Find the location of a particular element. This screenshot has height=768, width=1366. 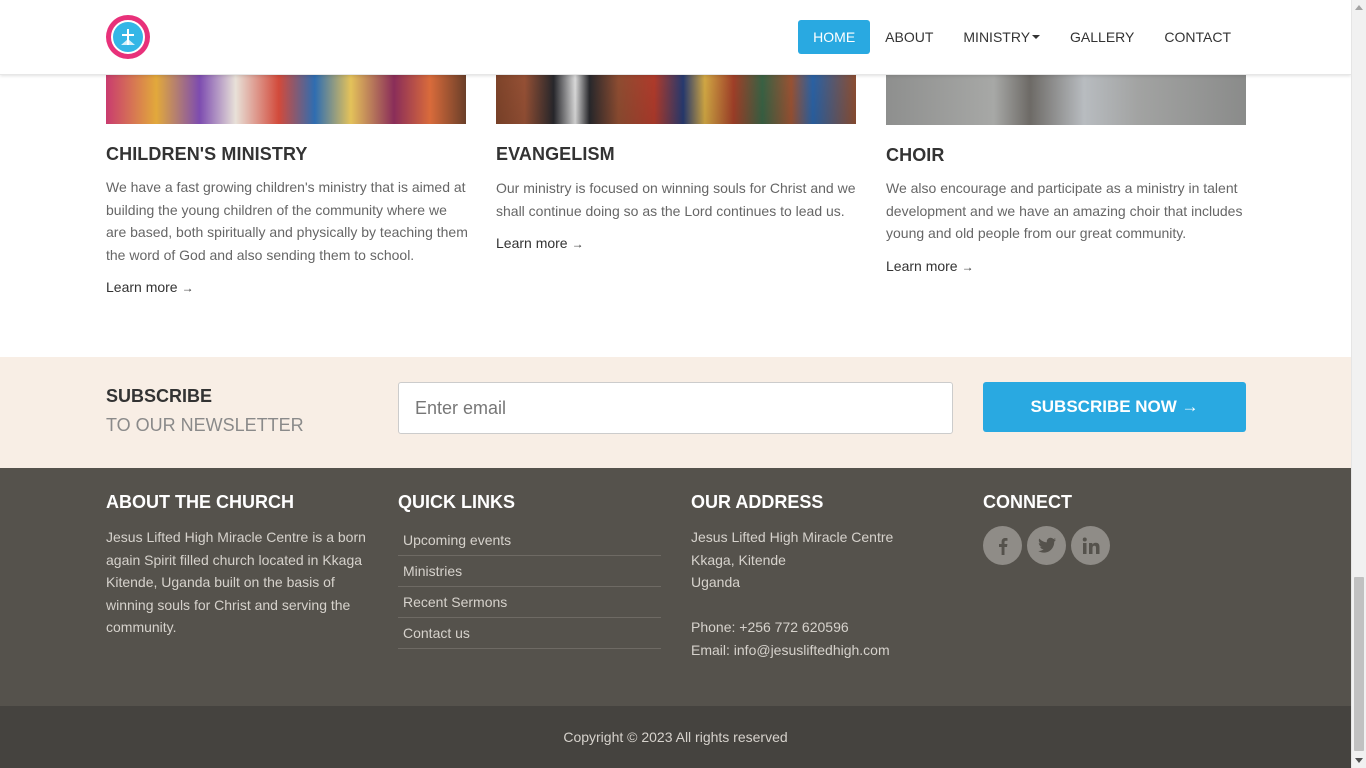

phone-number: Phone: +256 772 620596 is located at coordinates (770, 627).